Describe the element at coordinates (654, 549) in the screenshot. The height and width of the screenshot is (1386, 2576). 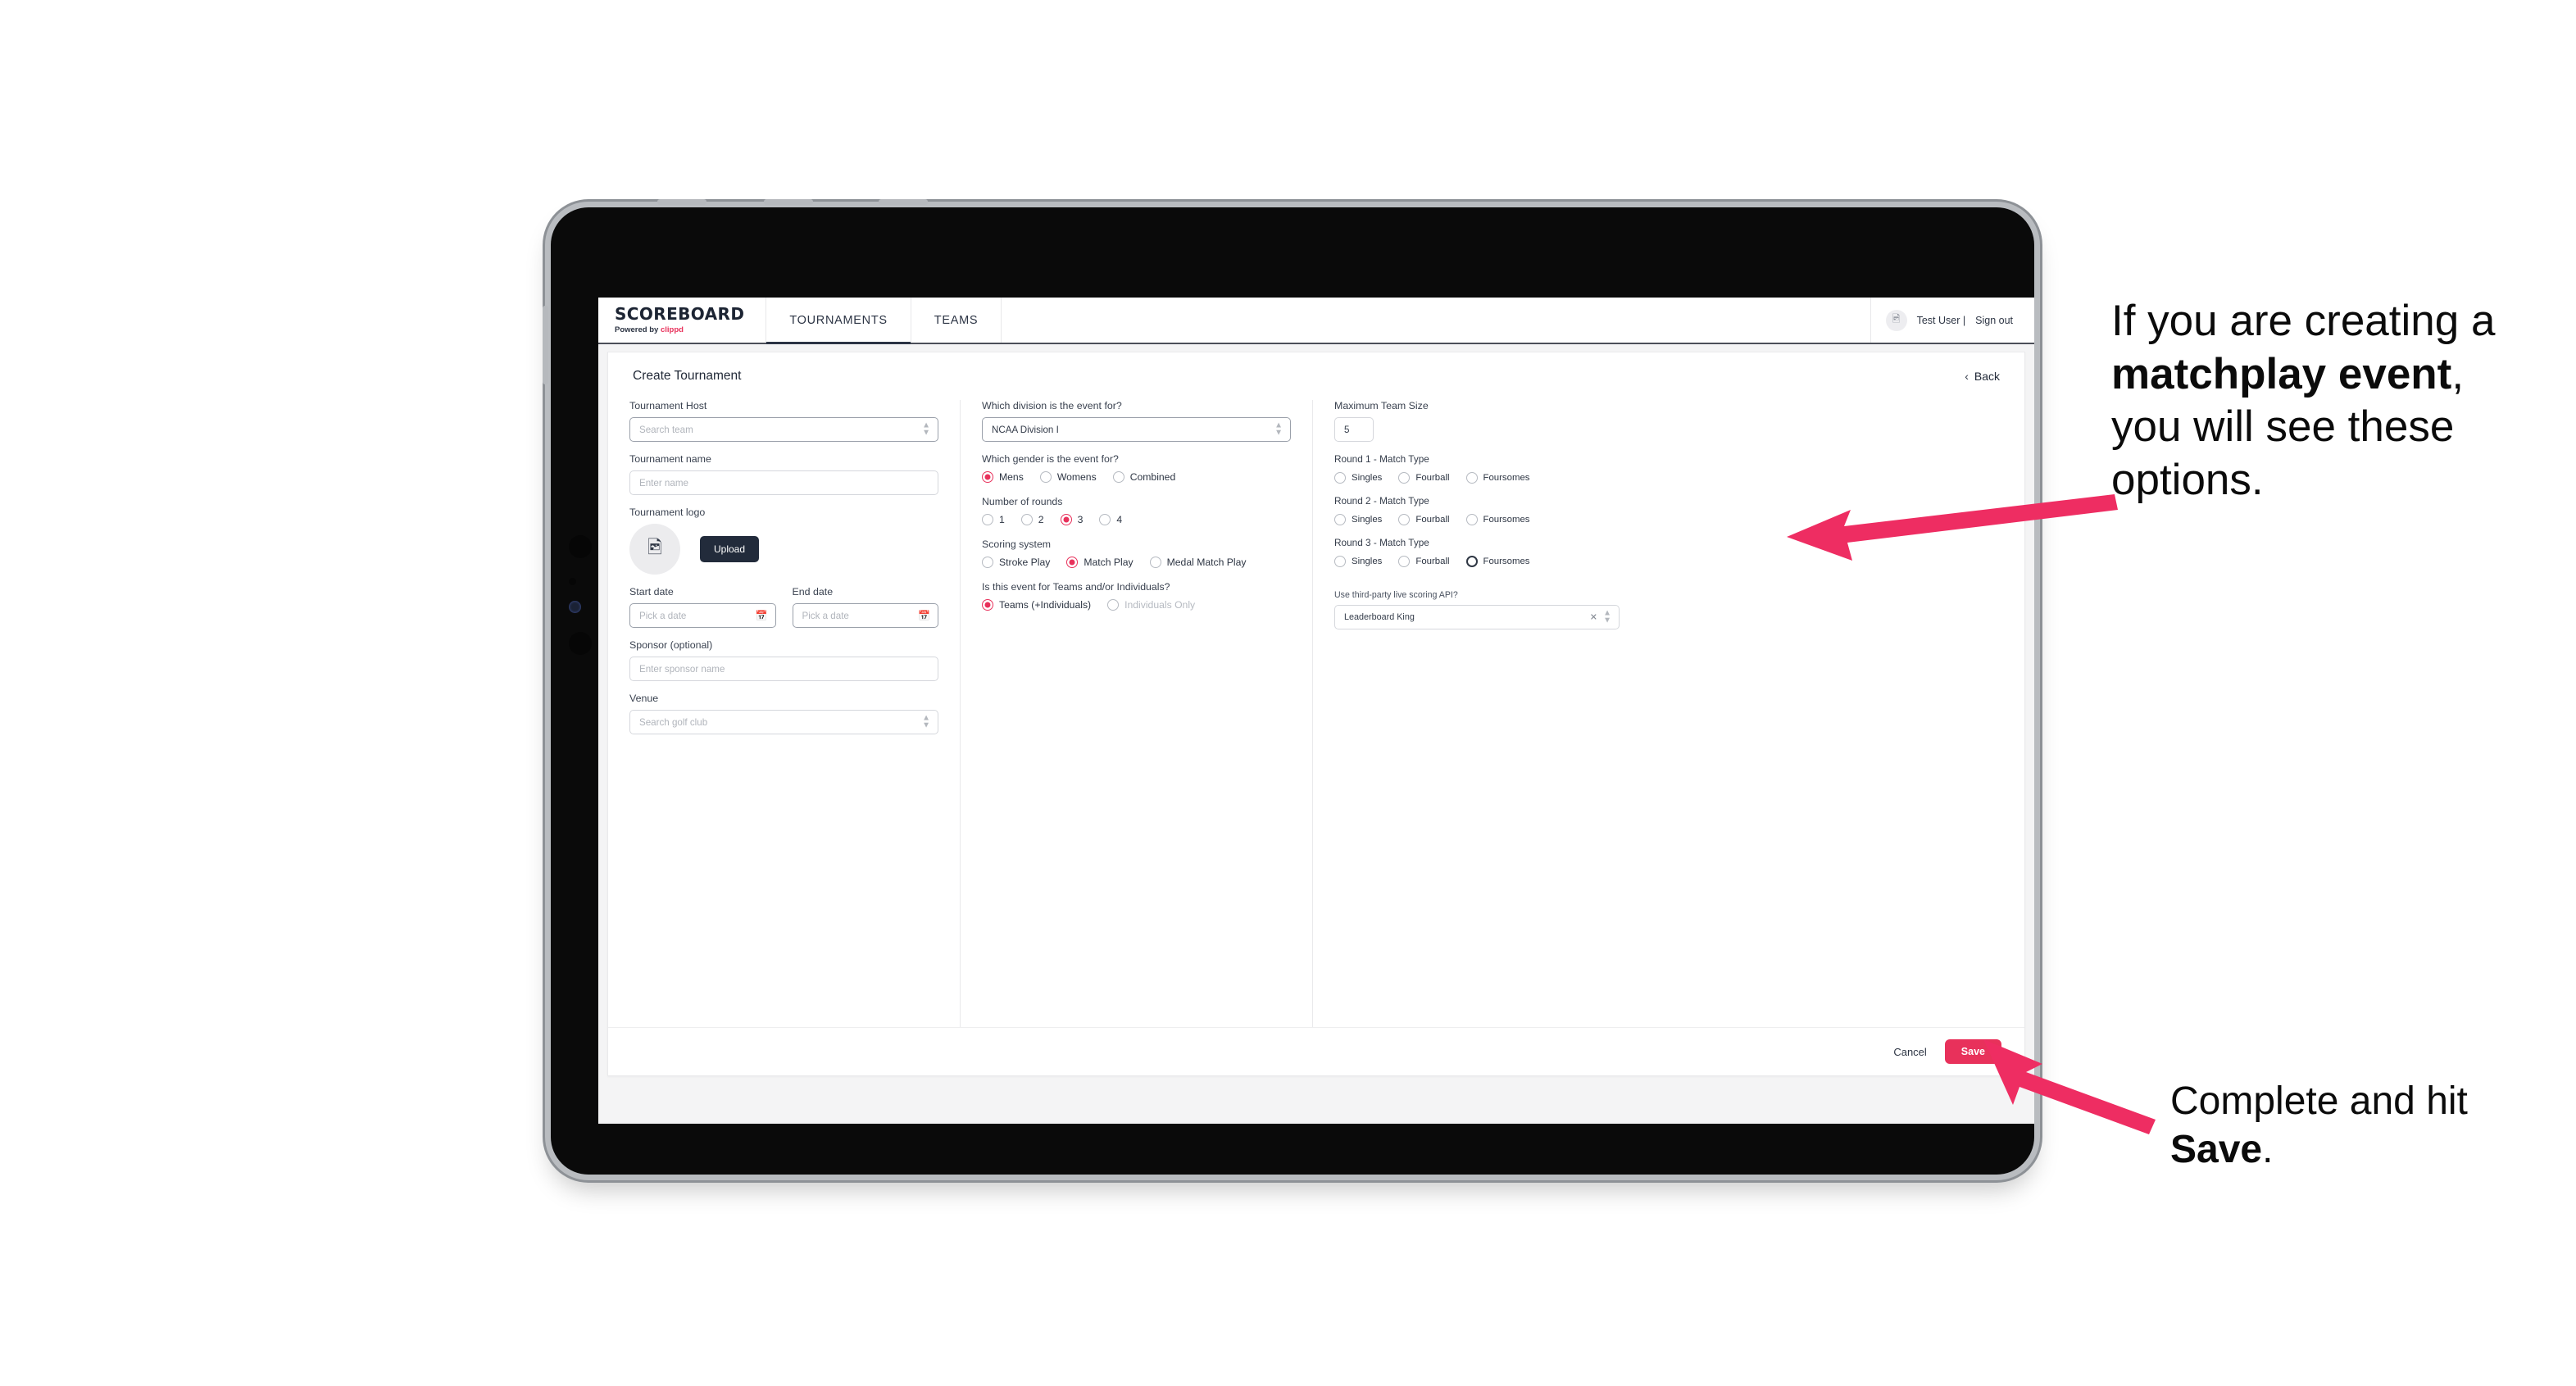
I see `image-icon: 🖻` at that location.